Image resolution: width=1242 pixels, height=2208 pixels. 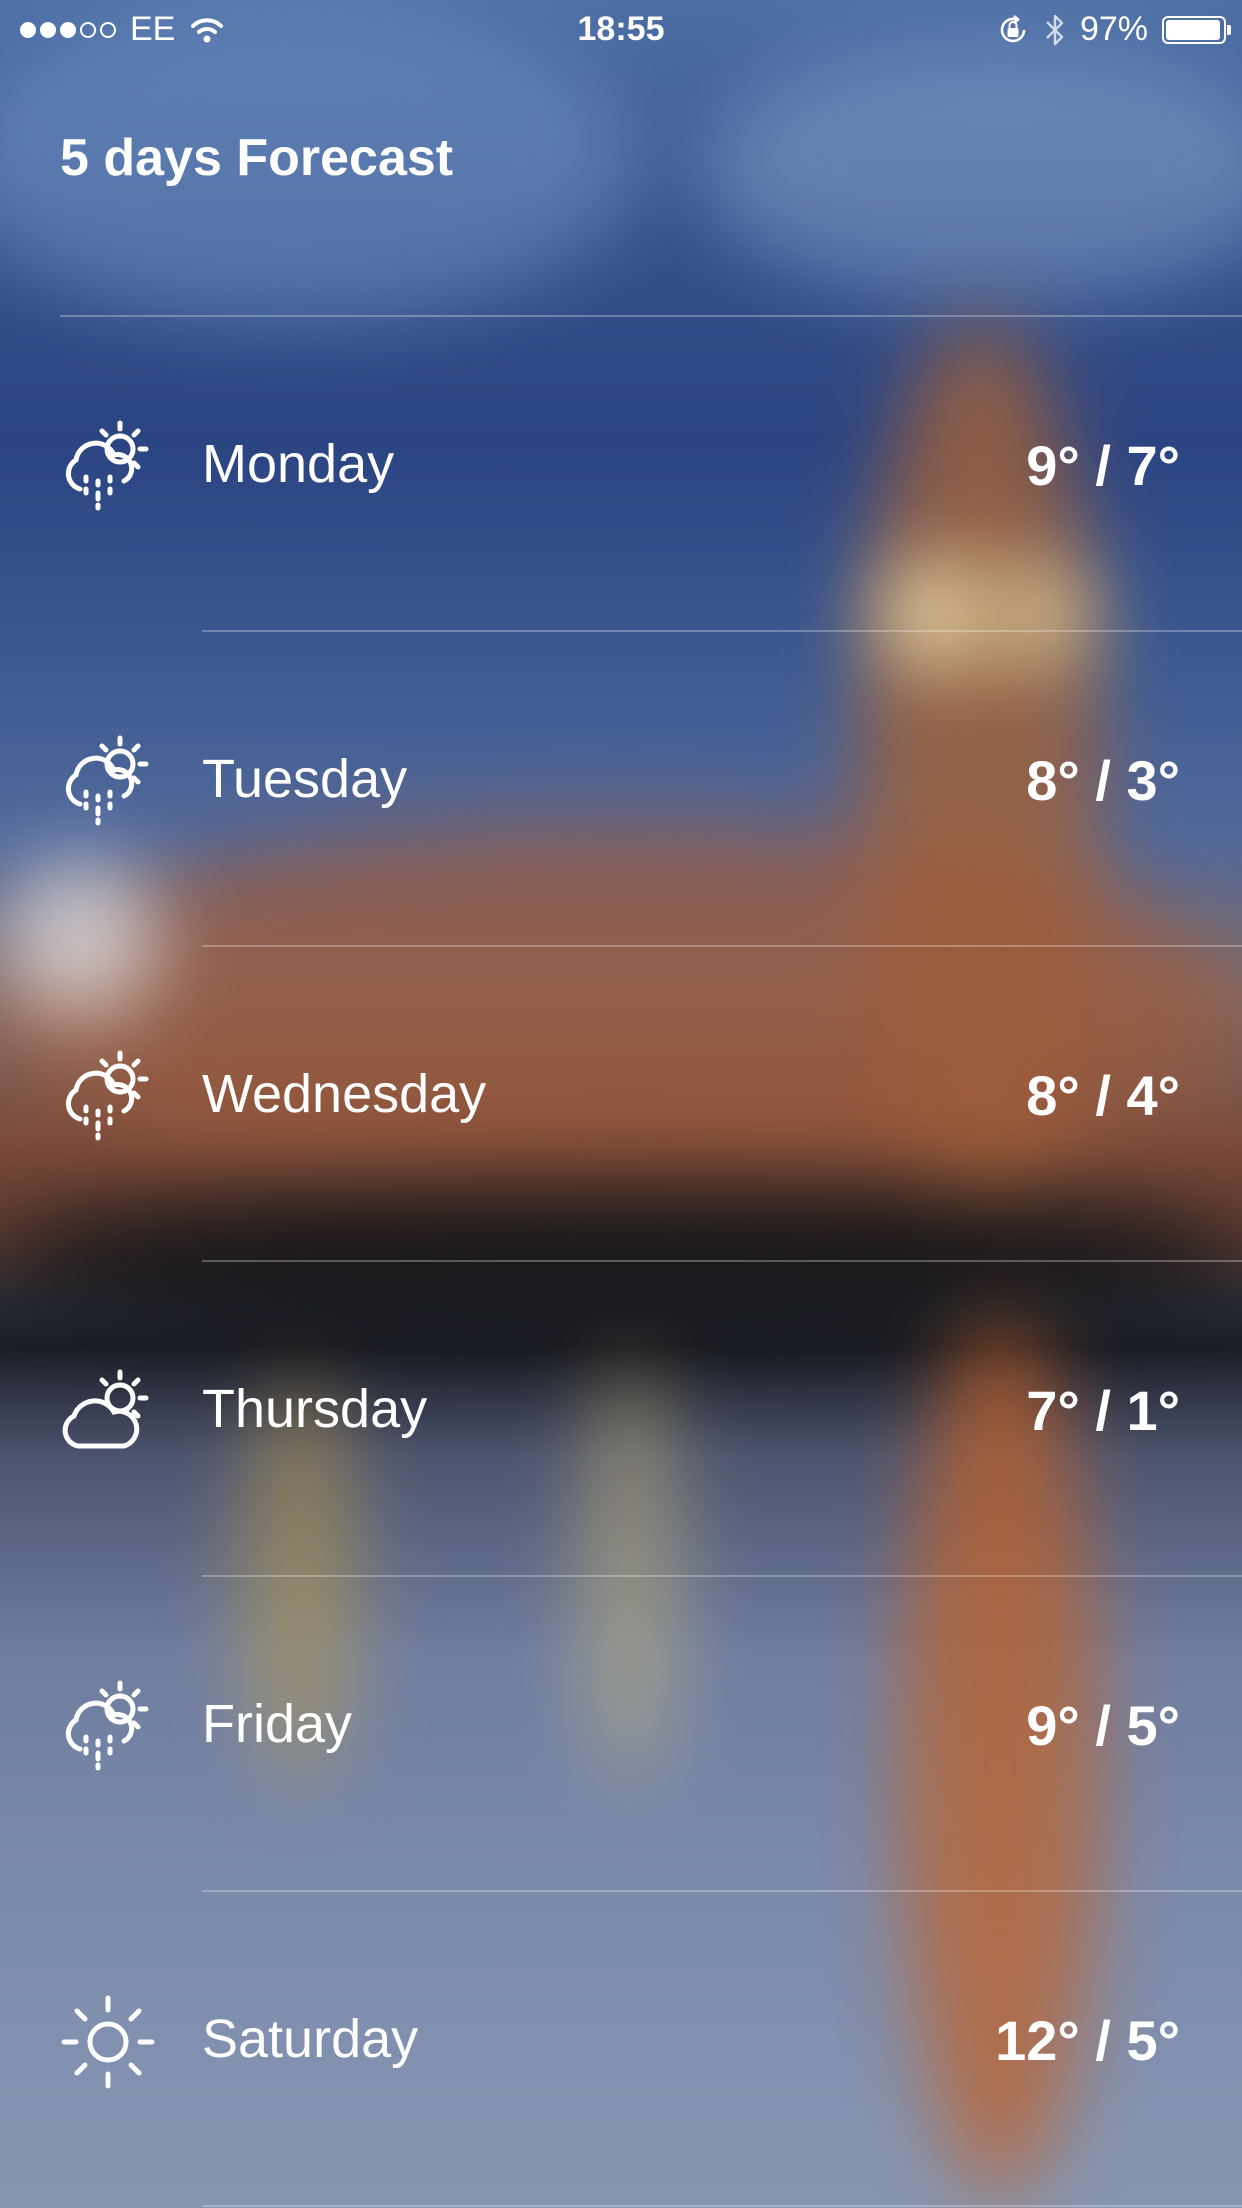 What do you see at coordinates (1103, 1410) in the screenshot?
I see `forecast-temperature: 7° / 1°` at bounding box center [1103, 1410].